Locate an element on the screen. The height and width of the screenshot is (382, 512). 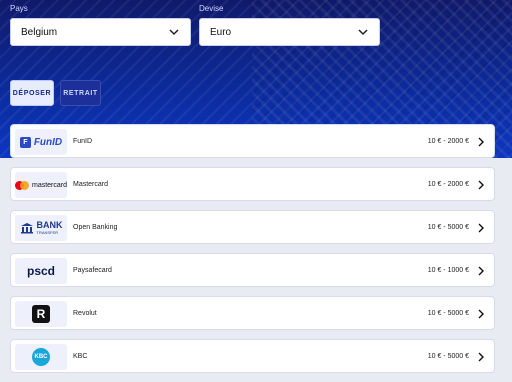
payment-method-kbc: KBC KBC 10 € - 5000 € is located at coordinates (252, 356).